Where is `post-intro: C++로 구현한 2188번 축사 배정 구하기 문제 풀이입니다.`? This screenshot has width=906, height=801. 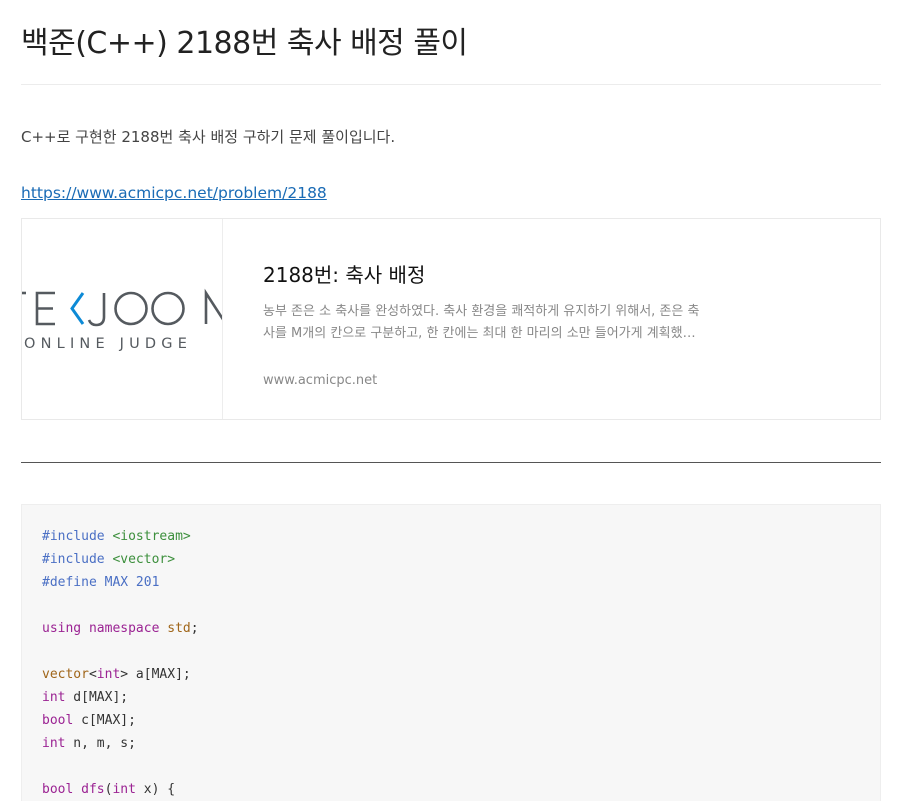 post-intro: C++로 구현한 2188번 축사 배정 구하기 문제 풀이입니다. is located at coordinates (208, 137).